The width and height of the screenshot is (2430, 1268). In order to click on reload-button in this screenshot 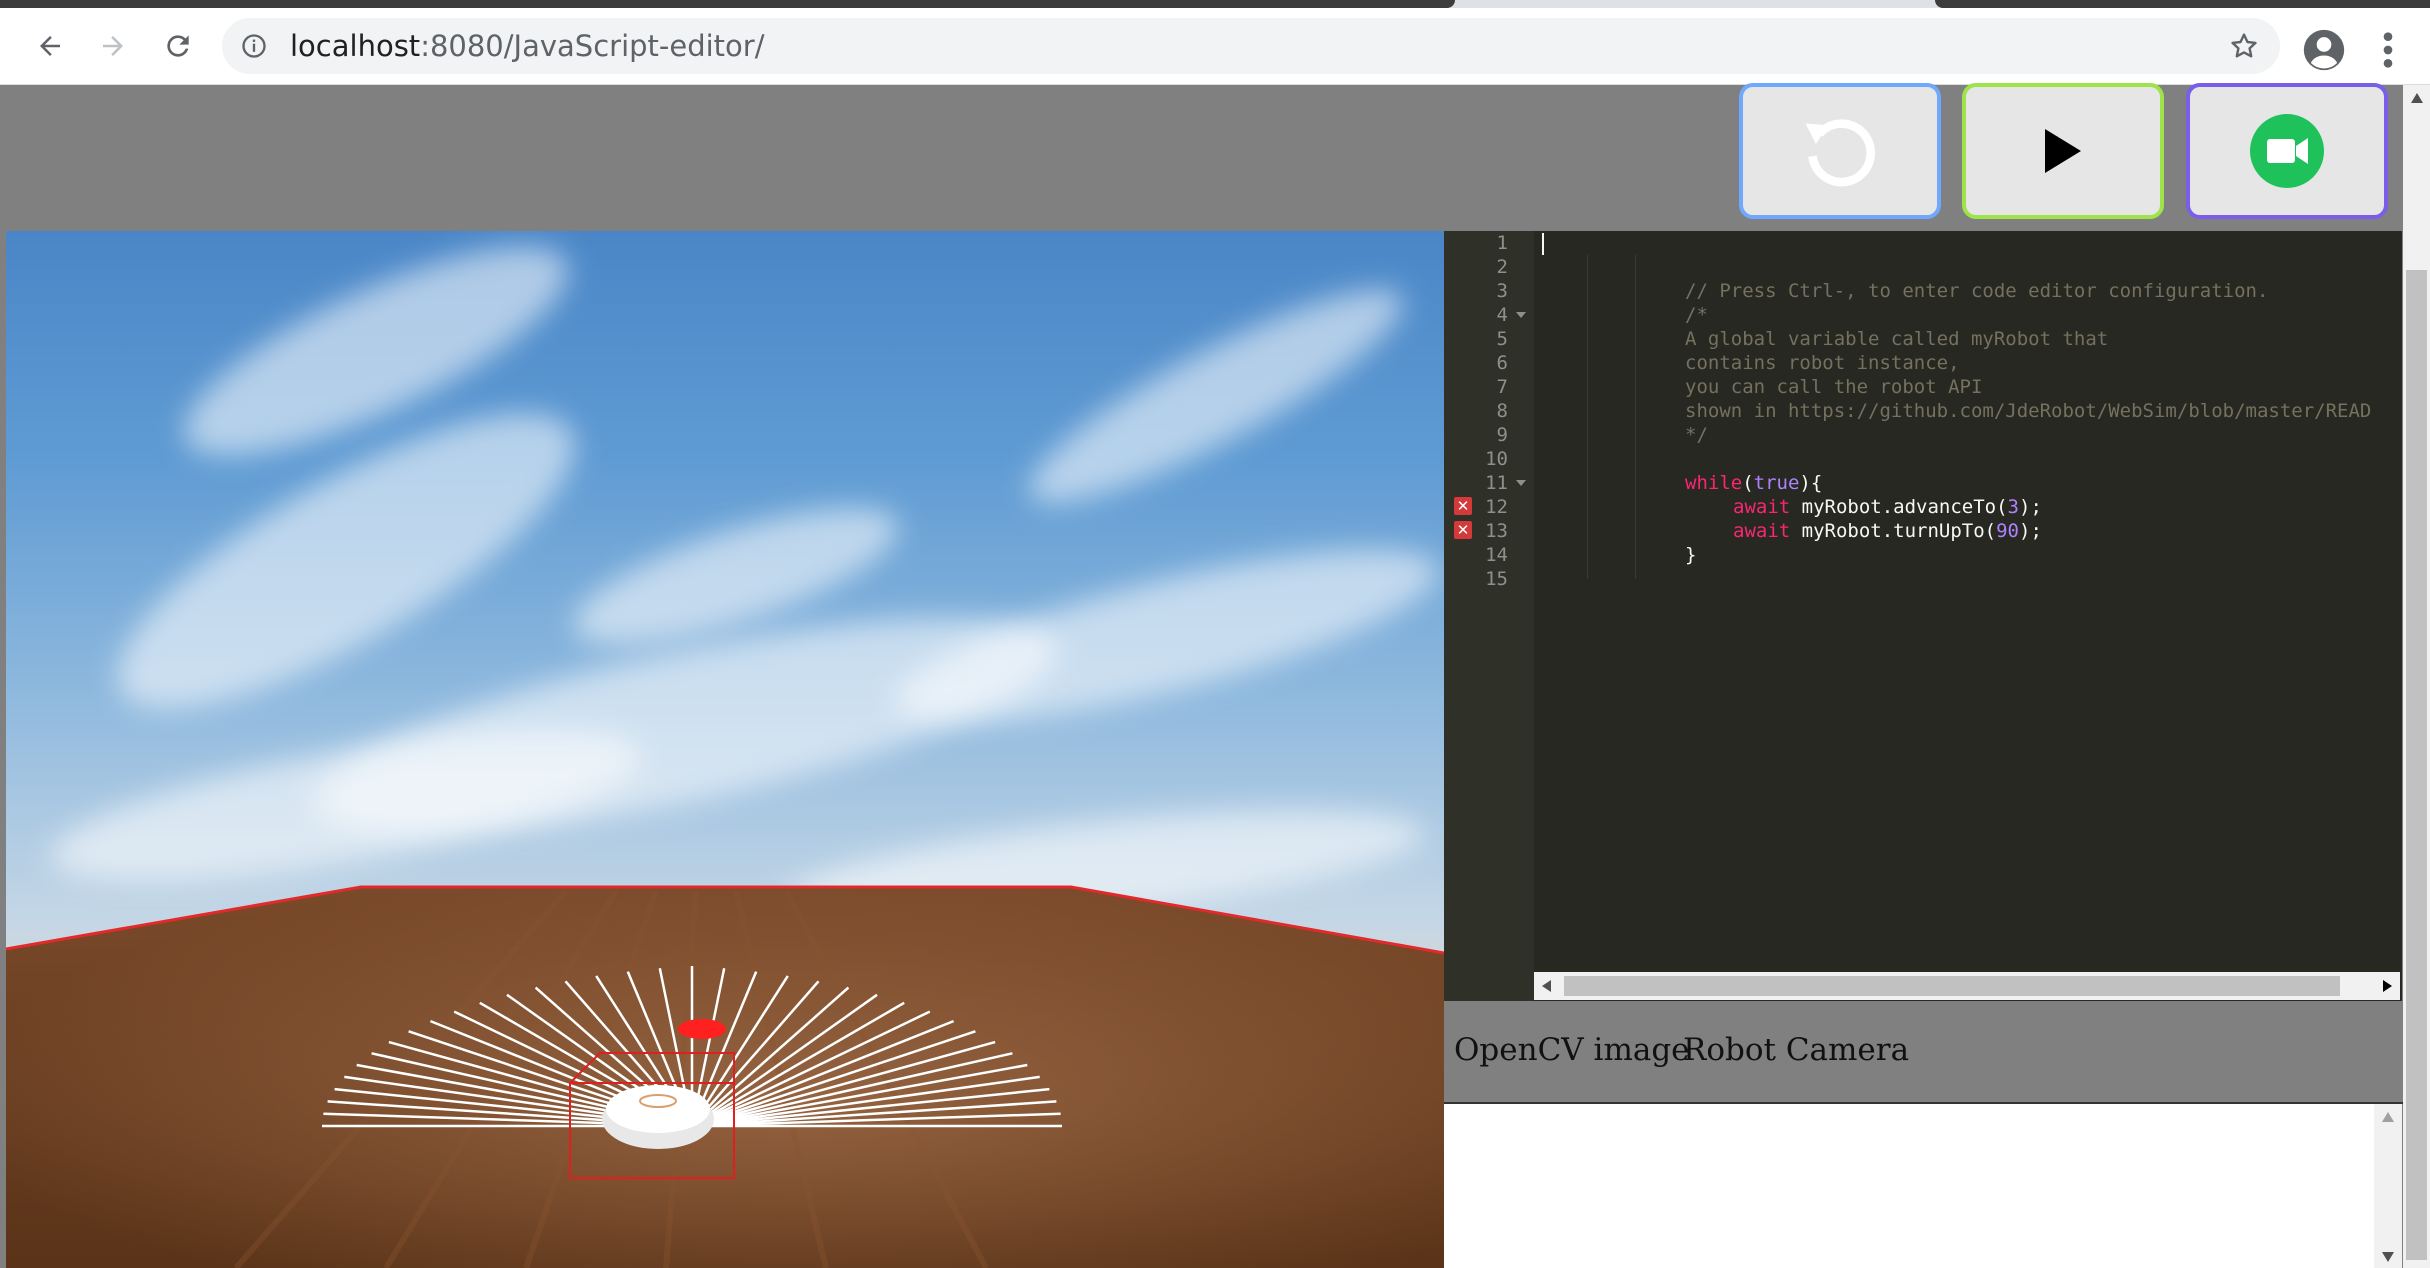, I will do `click(178, 46)`.